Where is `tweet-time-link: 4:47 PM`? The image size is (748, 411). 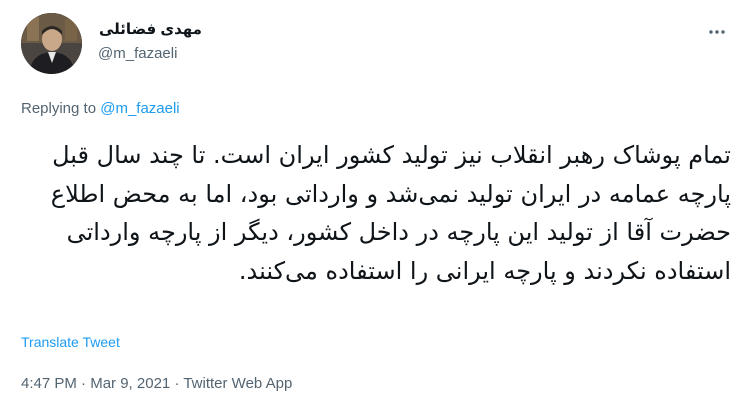 tweet-time-link: 4:47 PM is located at coordinates (49, 383).